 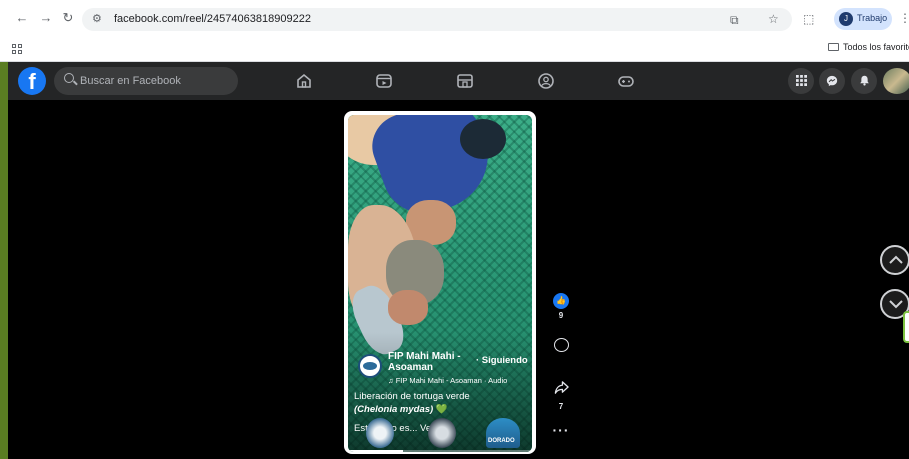 What do you see at coordinates (99, 19) in the screenshot?
I see `site-settings-icon: ⚙` at bounding box center [99, 19].